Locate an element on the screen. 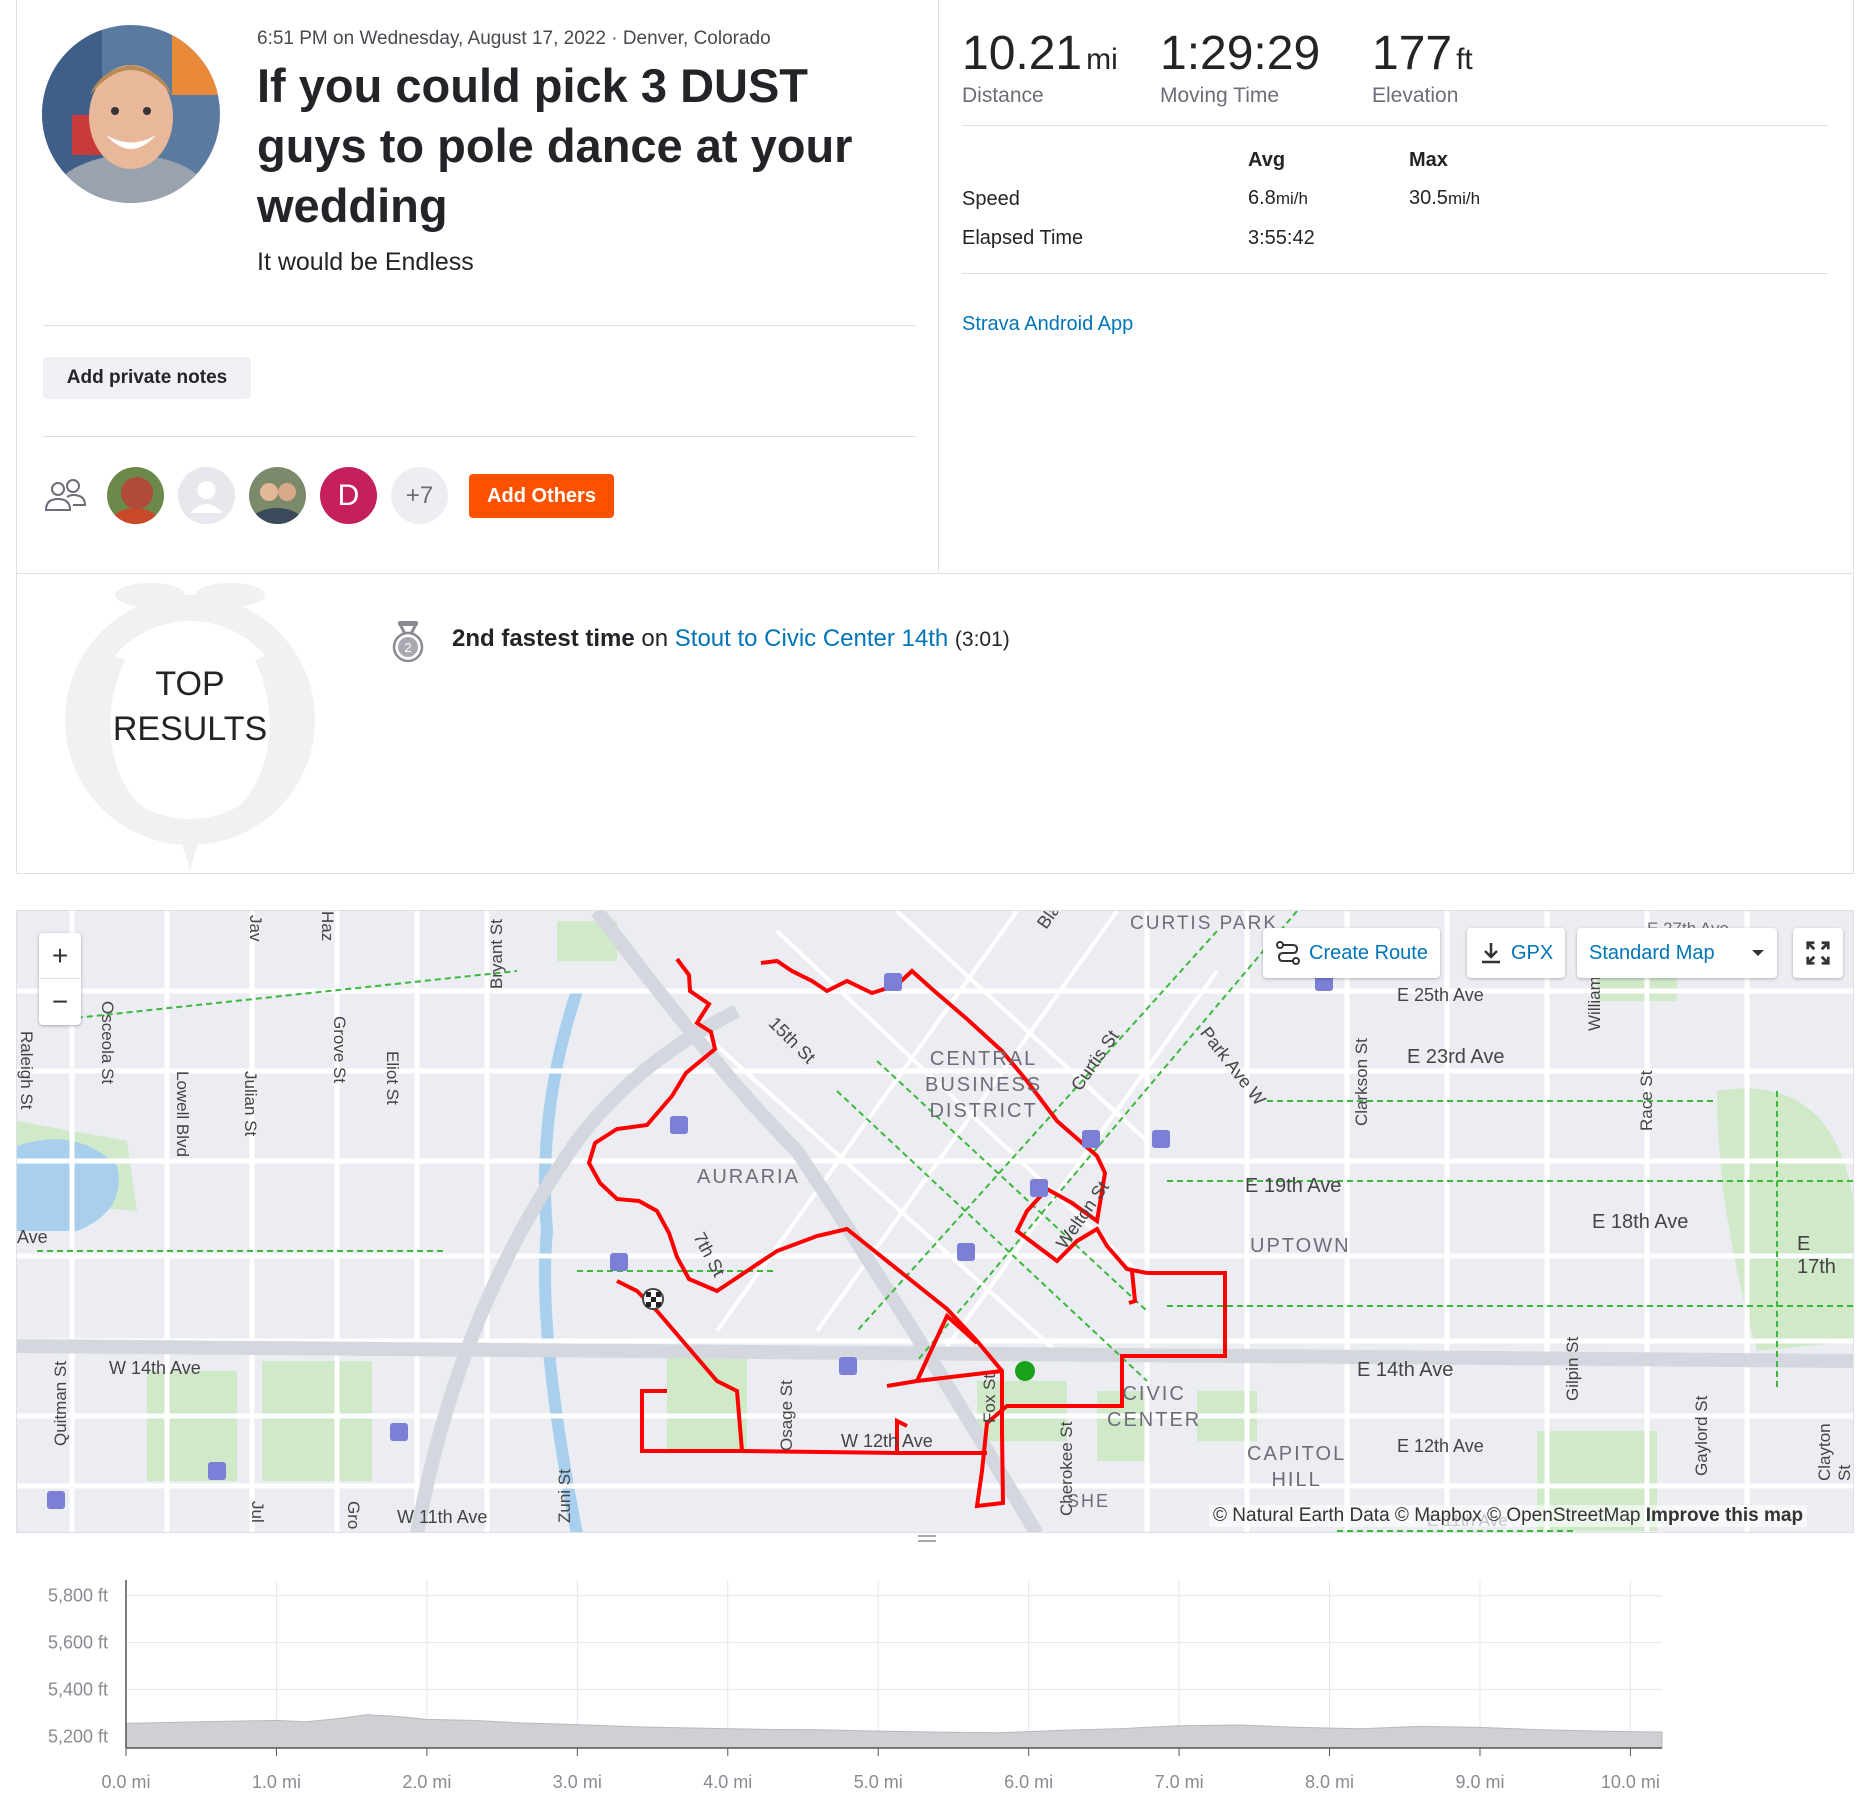  map-label: E 23rd Ave is located at coordinates (1456, 1057).